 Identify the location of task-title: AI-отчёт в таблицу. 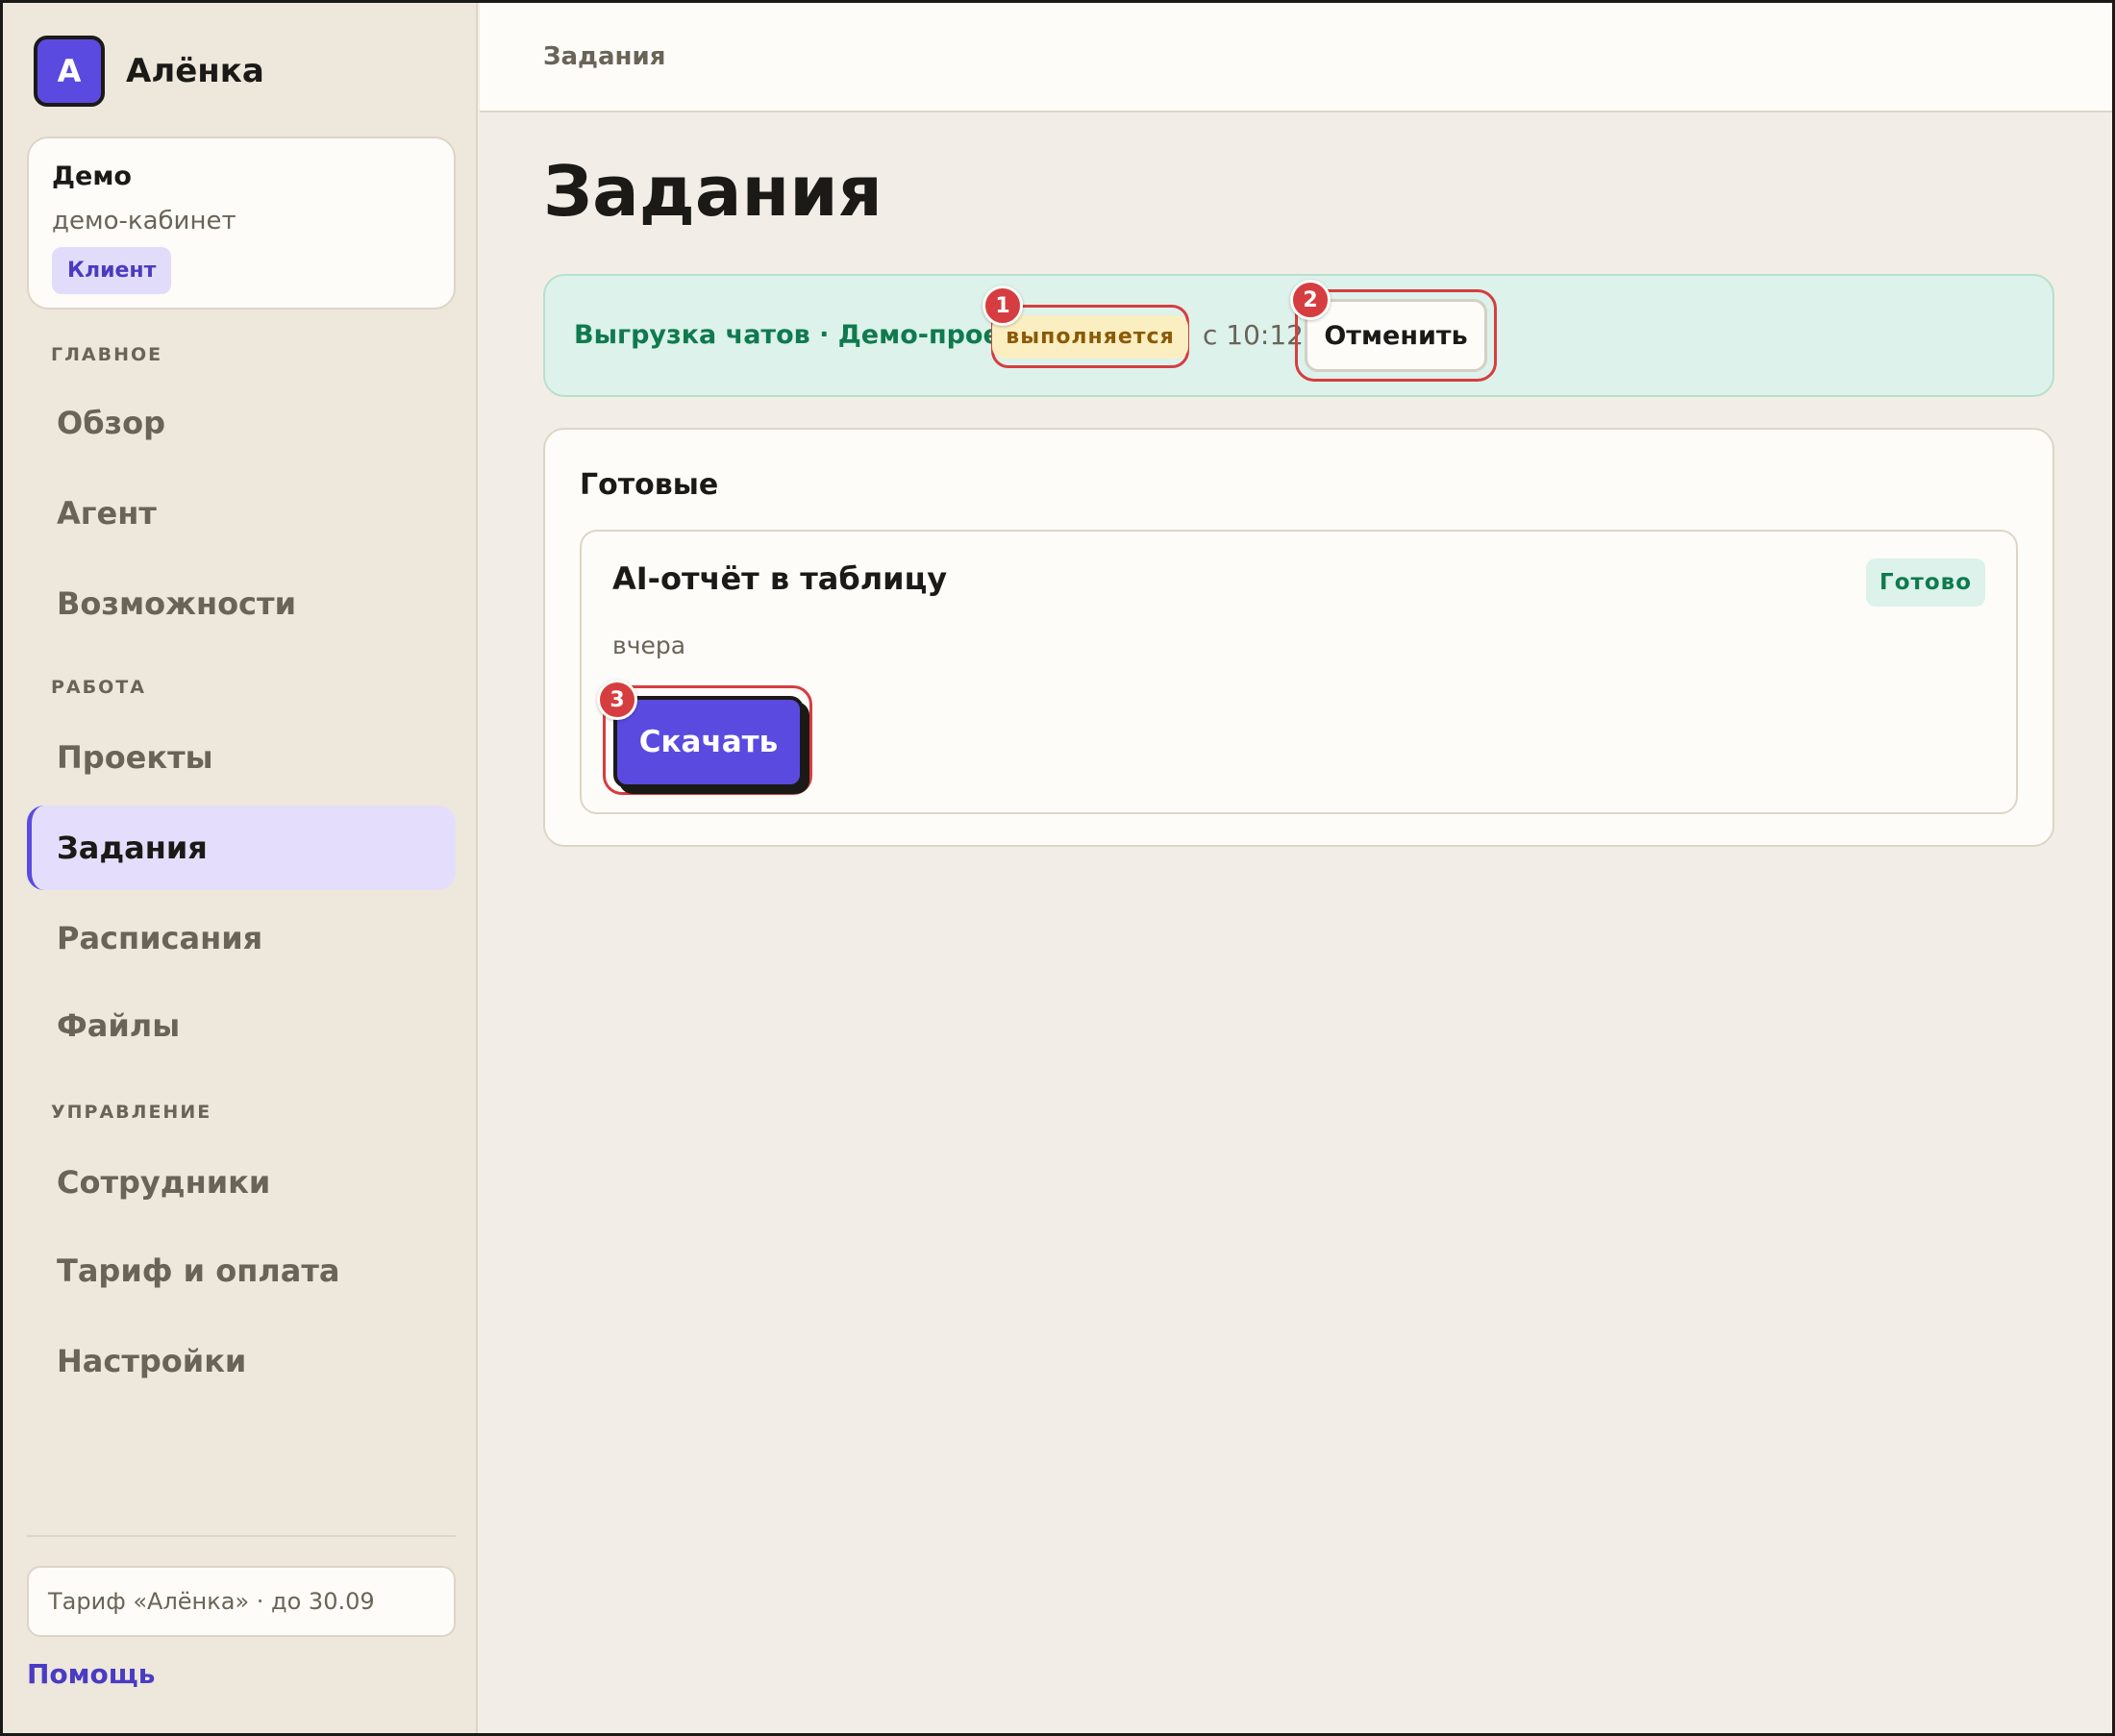
(780, 578).